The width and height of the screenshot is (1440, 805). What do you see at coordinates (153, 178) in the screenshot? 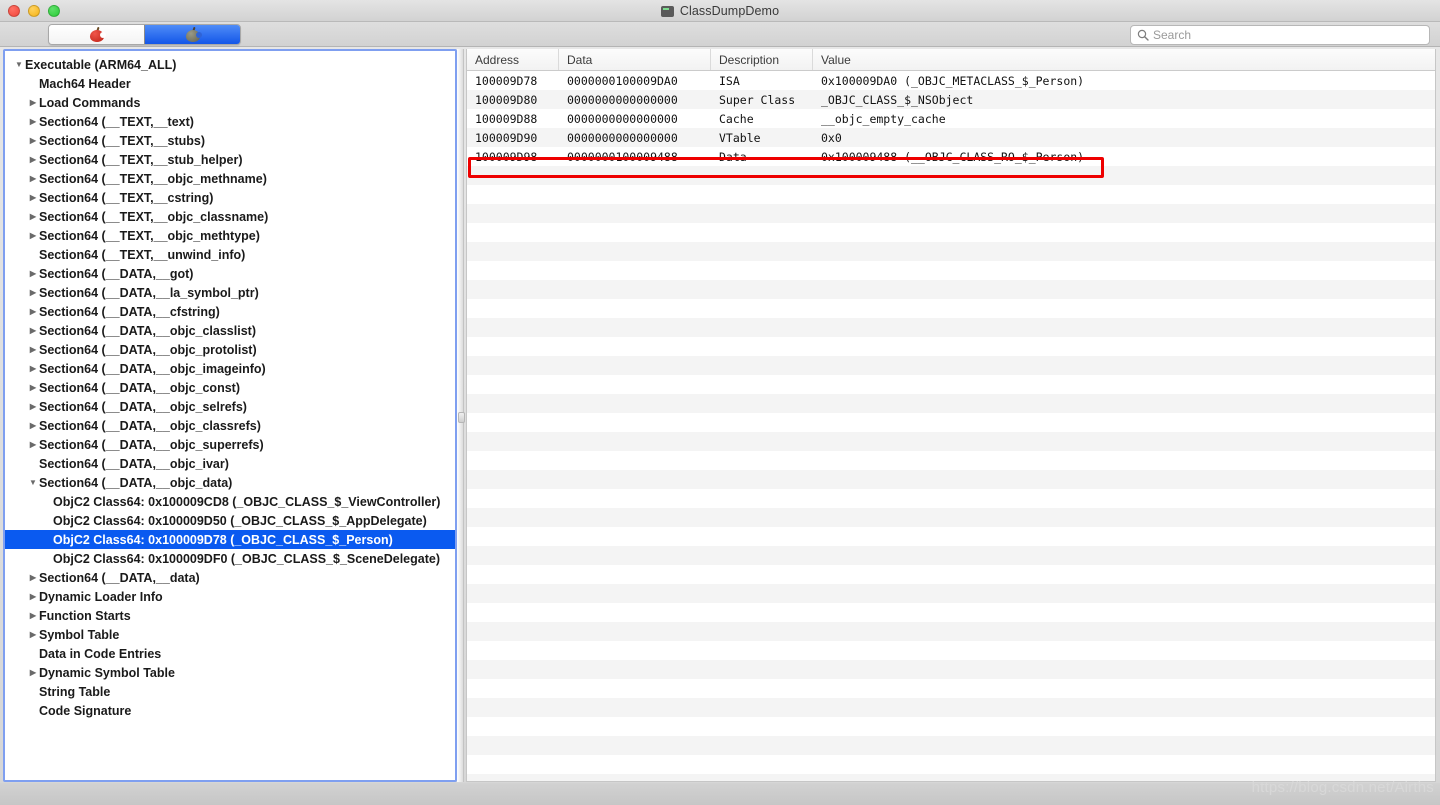
I see `outline-row-label: Section64 (__TEXT,__objc_methname)` at bounding box center [153, 178].